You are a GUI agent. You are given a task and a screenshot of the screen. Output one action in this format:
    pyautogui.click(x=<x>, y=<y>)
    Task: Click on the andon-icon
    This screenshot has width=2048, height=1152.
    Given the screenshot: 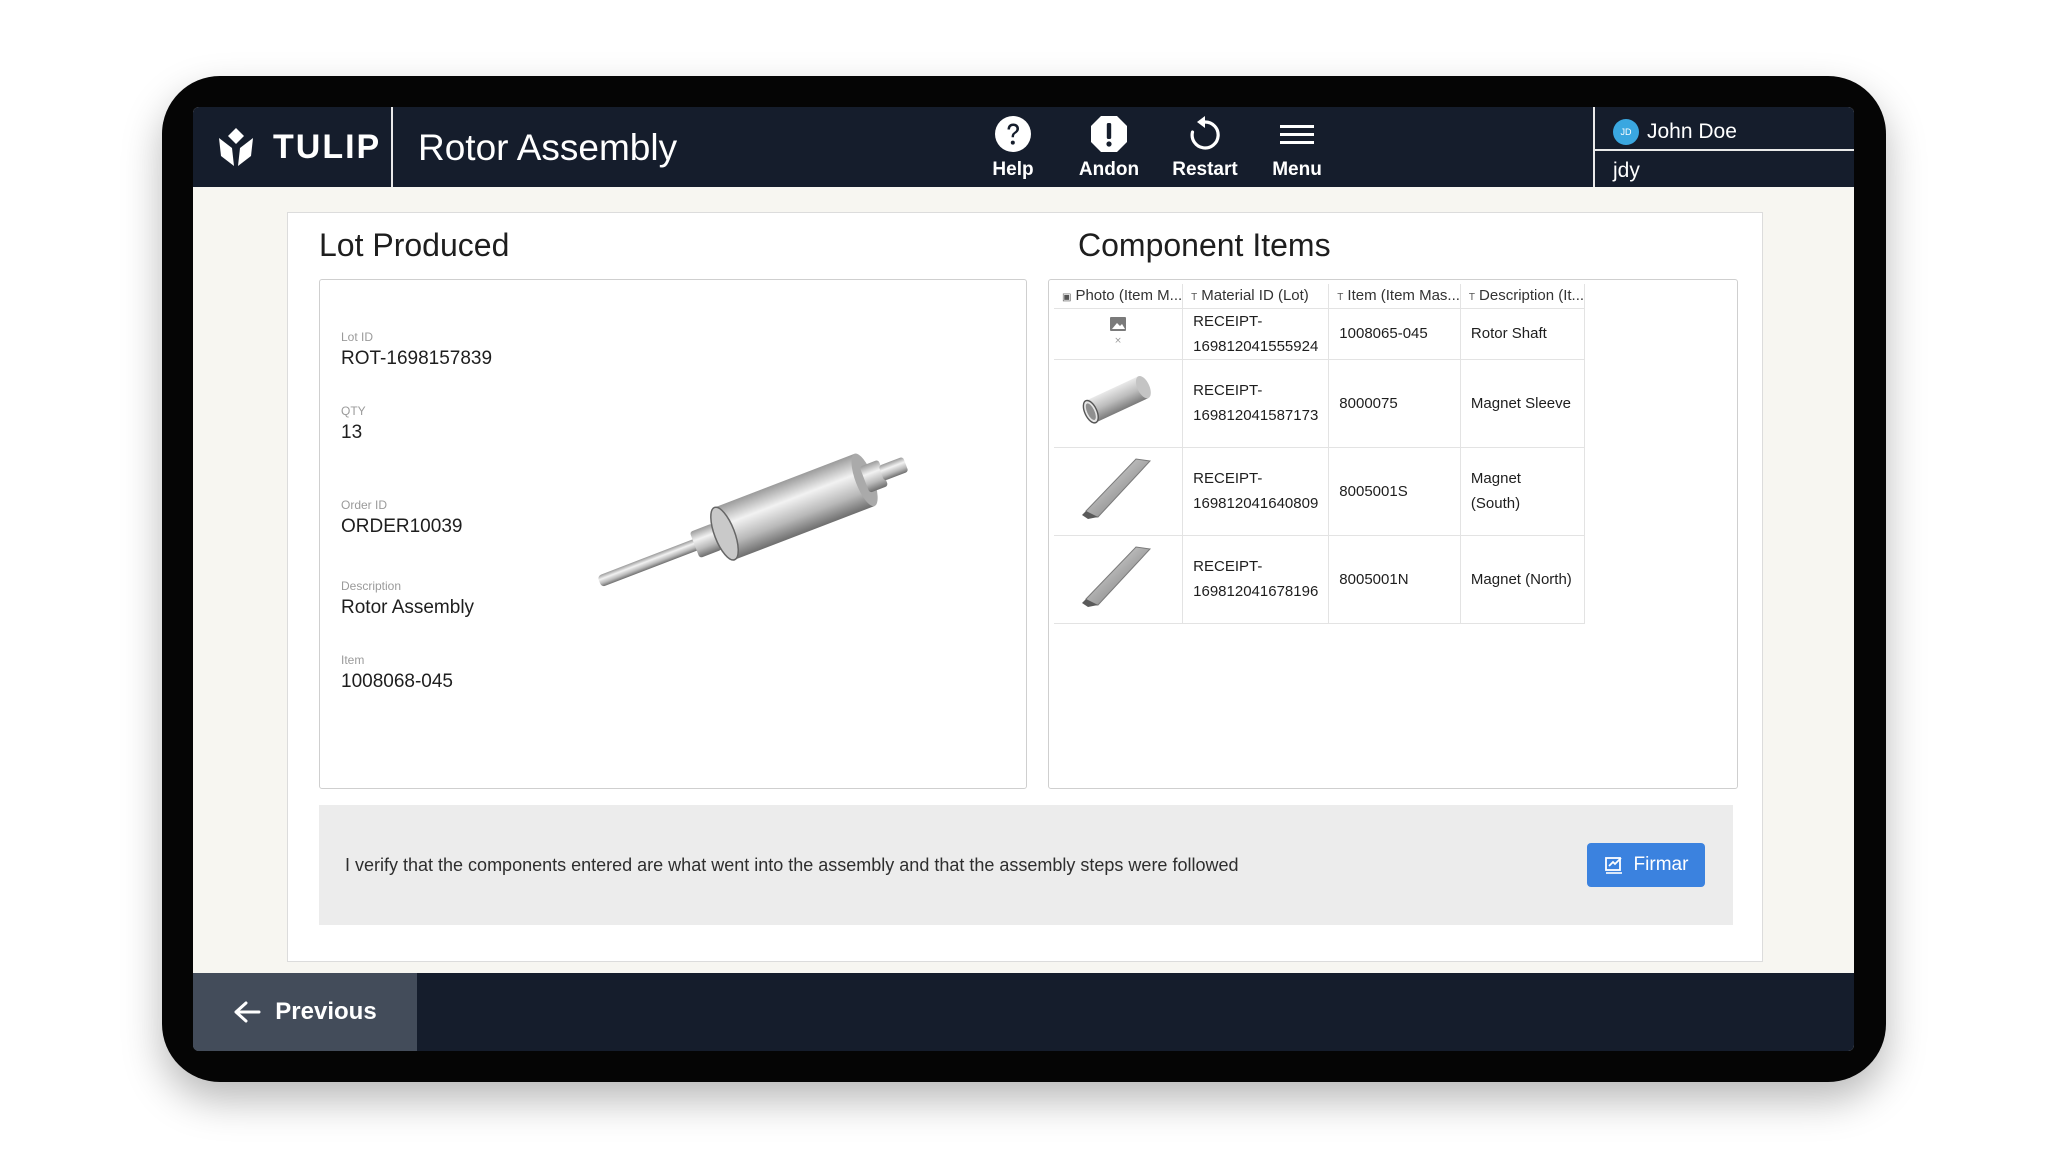 What is the action you would take?
    pyautogui.click(x=1109, y=134)
    